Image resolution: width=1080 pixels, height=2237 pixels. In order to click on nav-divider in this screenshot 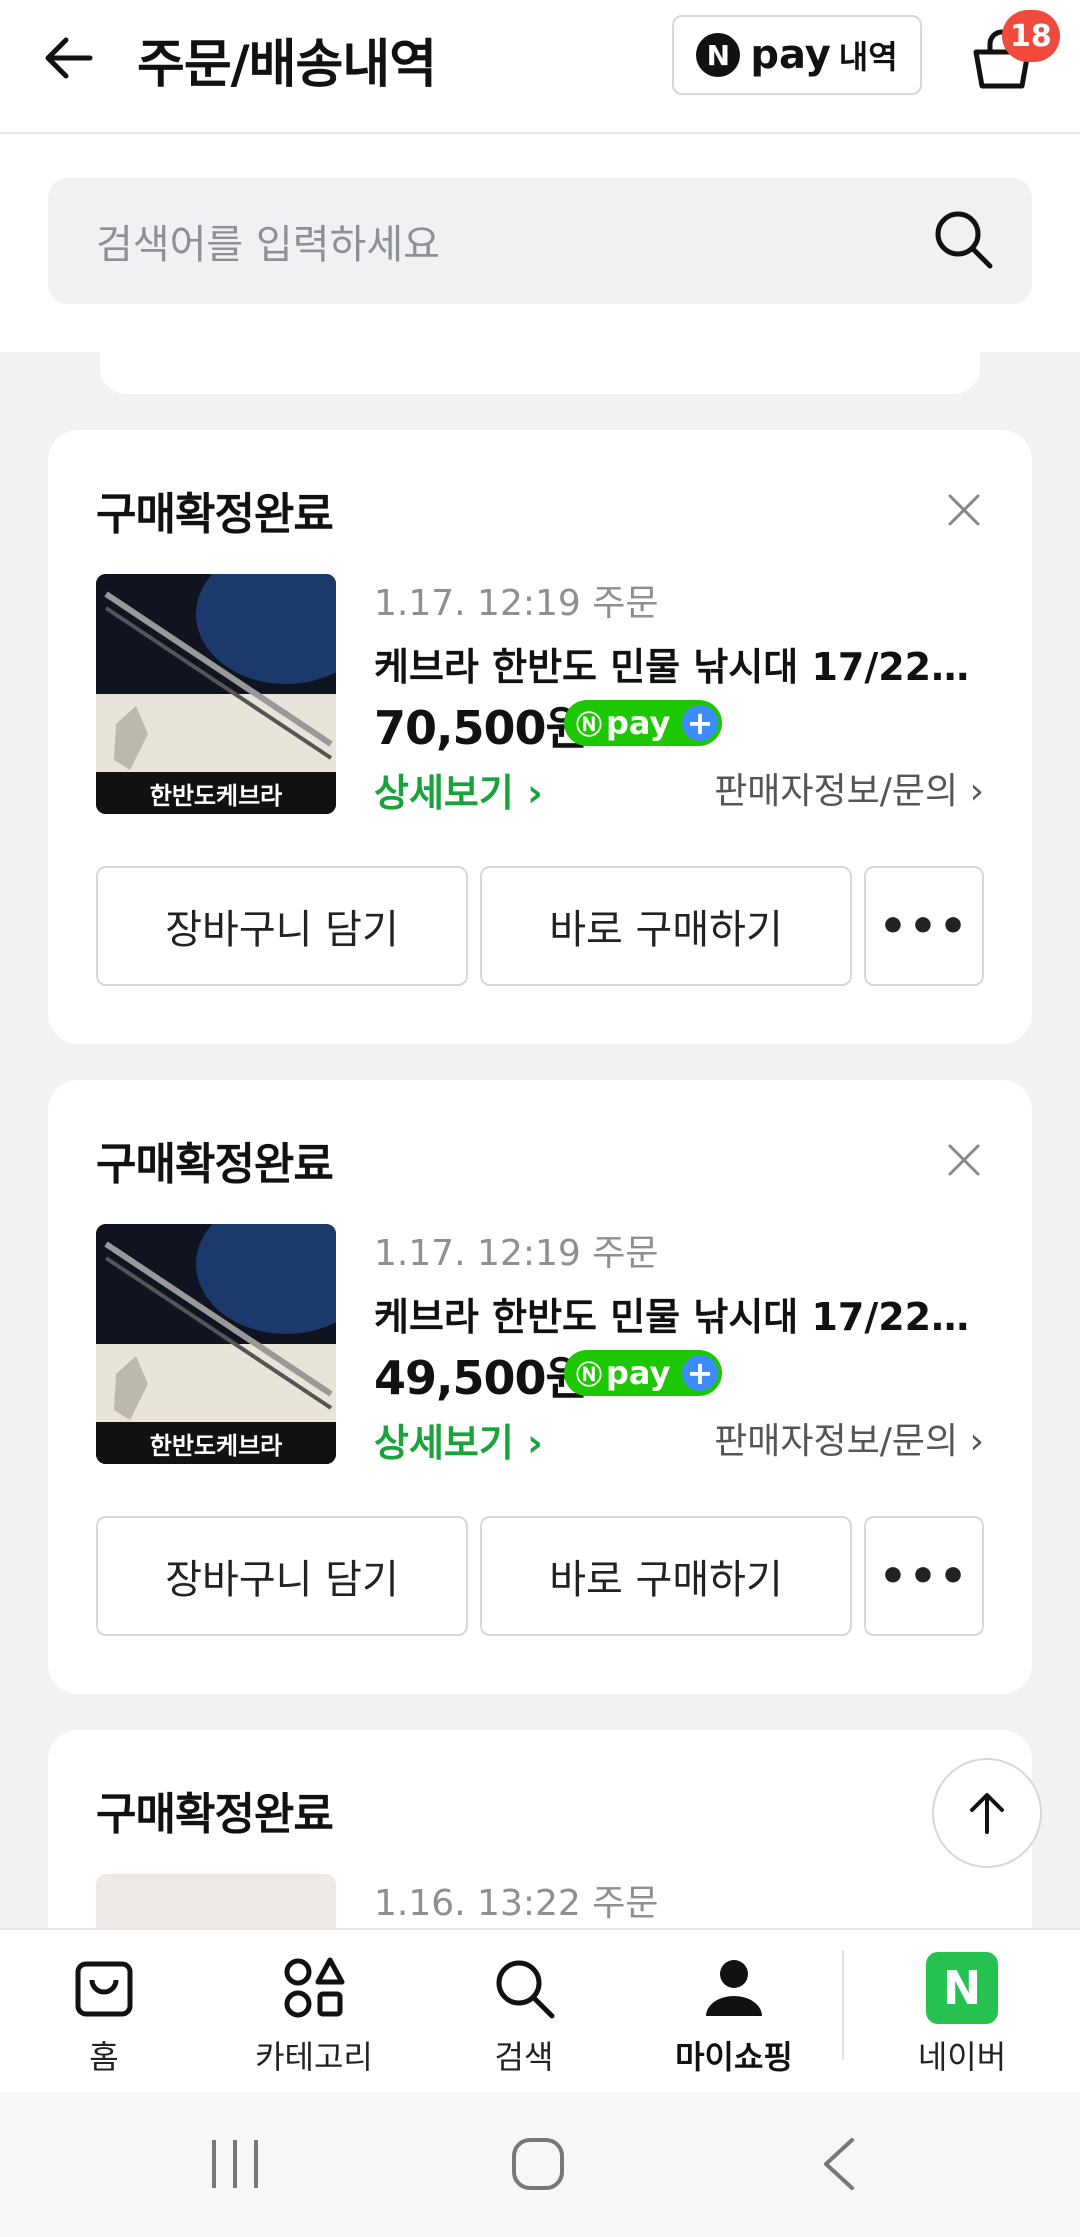, I will do `click(843, 2005)`.